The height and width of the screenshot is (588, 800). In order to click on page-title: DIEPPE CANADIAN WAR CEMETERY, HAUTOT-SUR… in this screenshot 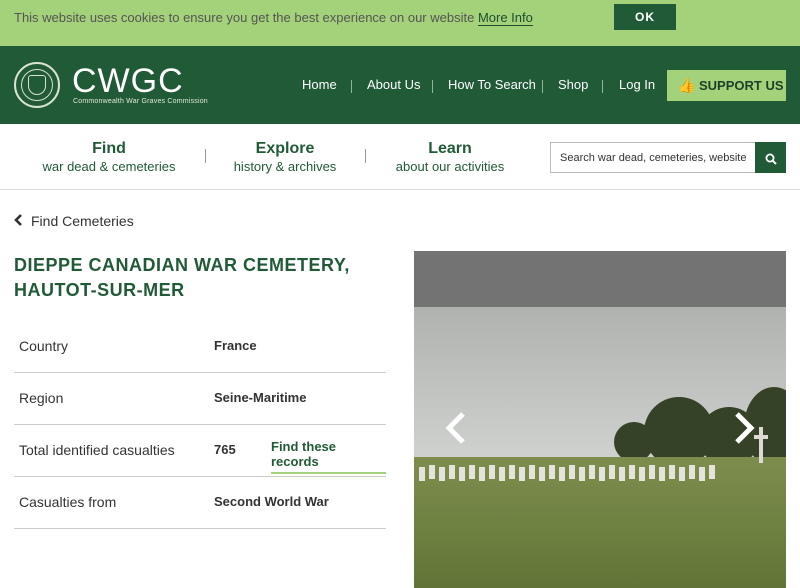, I will do `click(182, 277)`.